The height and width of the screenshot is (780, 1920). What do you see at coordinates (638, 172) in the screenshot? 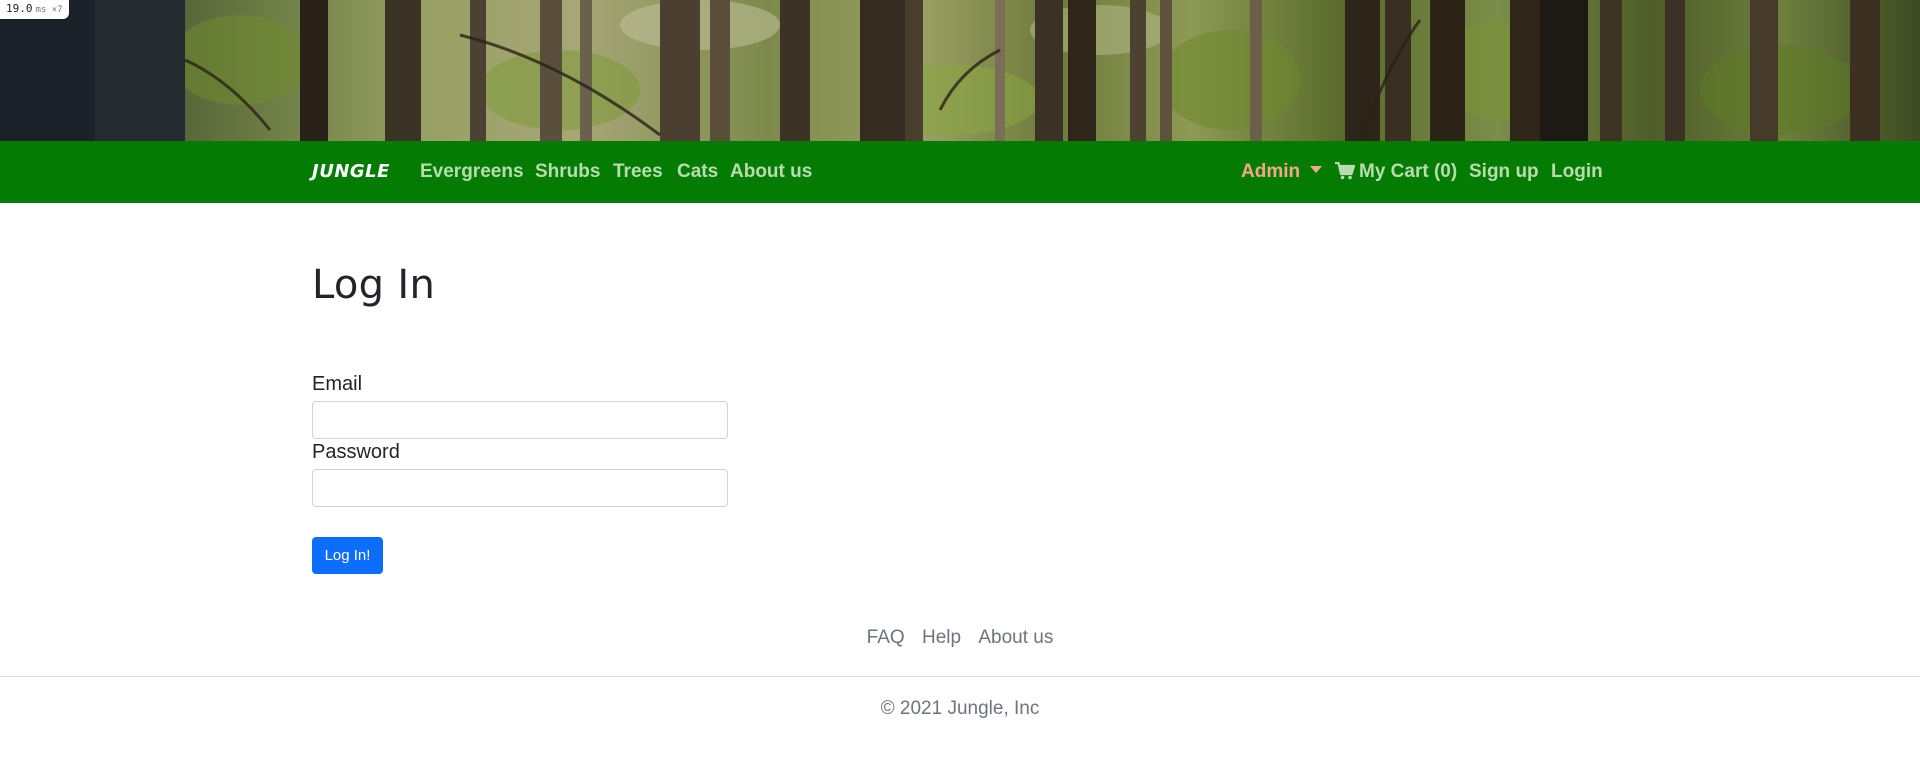
I see `nav-link-trees: Trees` at bounding box center [638, 172].